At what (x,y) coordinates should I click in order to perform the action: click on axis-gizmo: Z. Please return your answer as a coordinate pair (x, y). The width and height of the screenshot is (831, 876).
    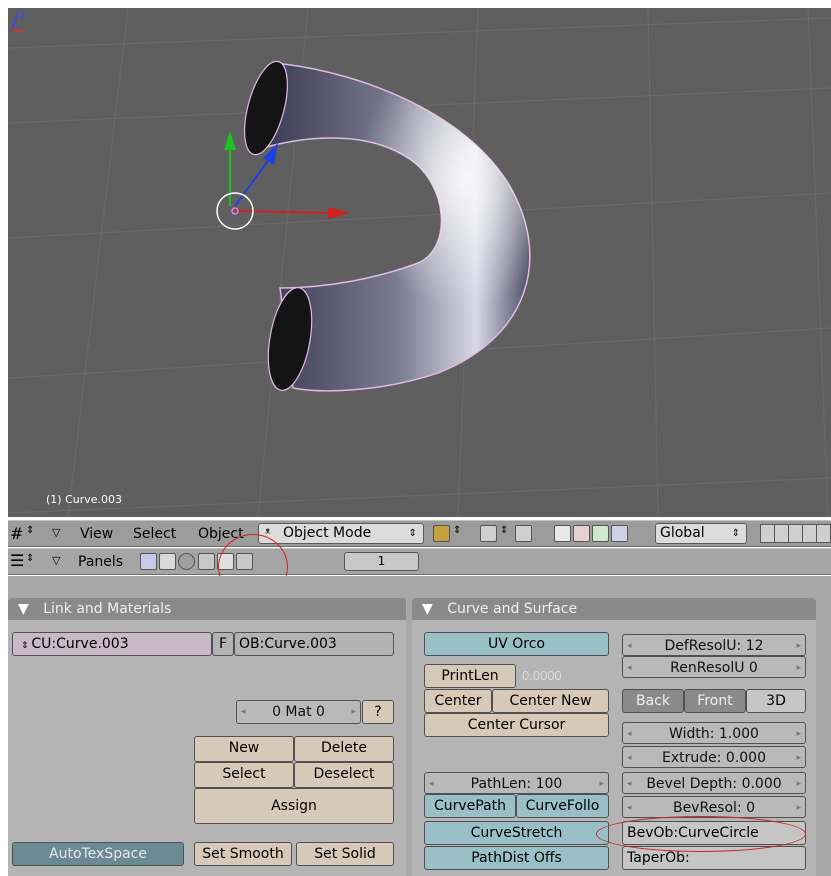
    Looking at the image, I should click on (18, 22).